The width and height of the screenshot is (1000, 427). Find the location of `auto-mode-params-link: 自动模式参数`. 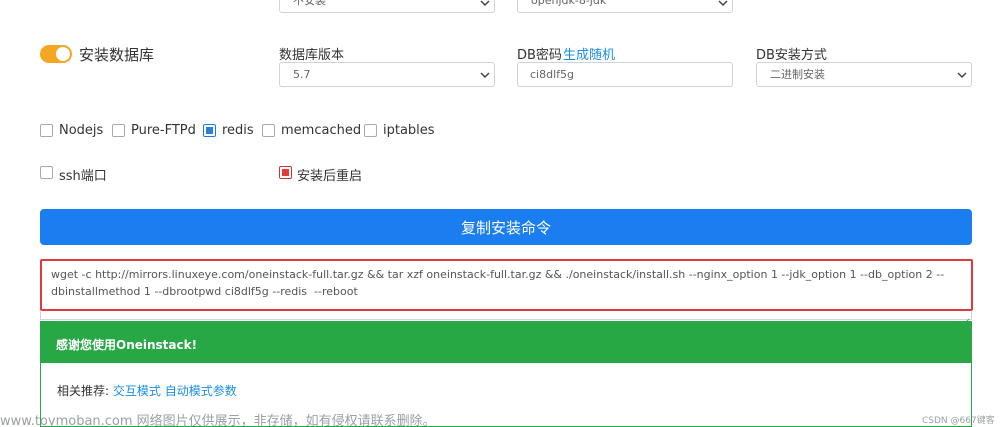

auto-mode-params-link: 自动模式参数 is located at coordinates (201, 391).